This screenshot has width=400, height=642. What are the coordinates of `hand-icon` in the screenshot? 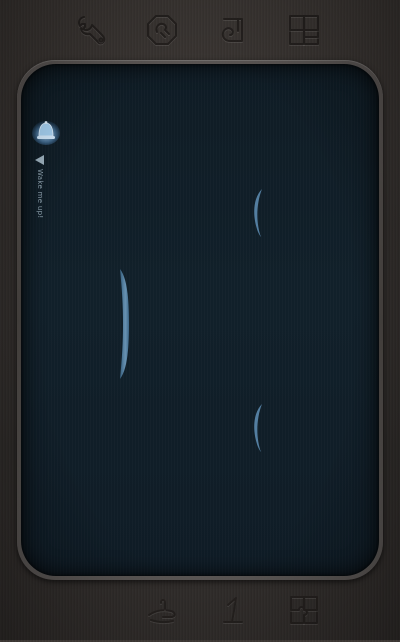 It's located at (162, 611).